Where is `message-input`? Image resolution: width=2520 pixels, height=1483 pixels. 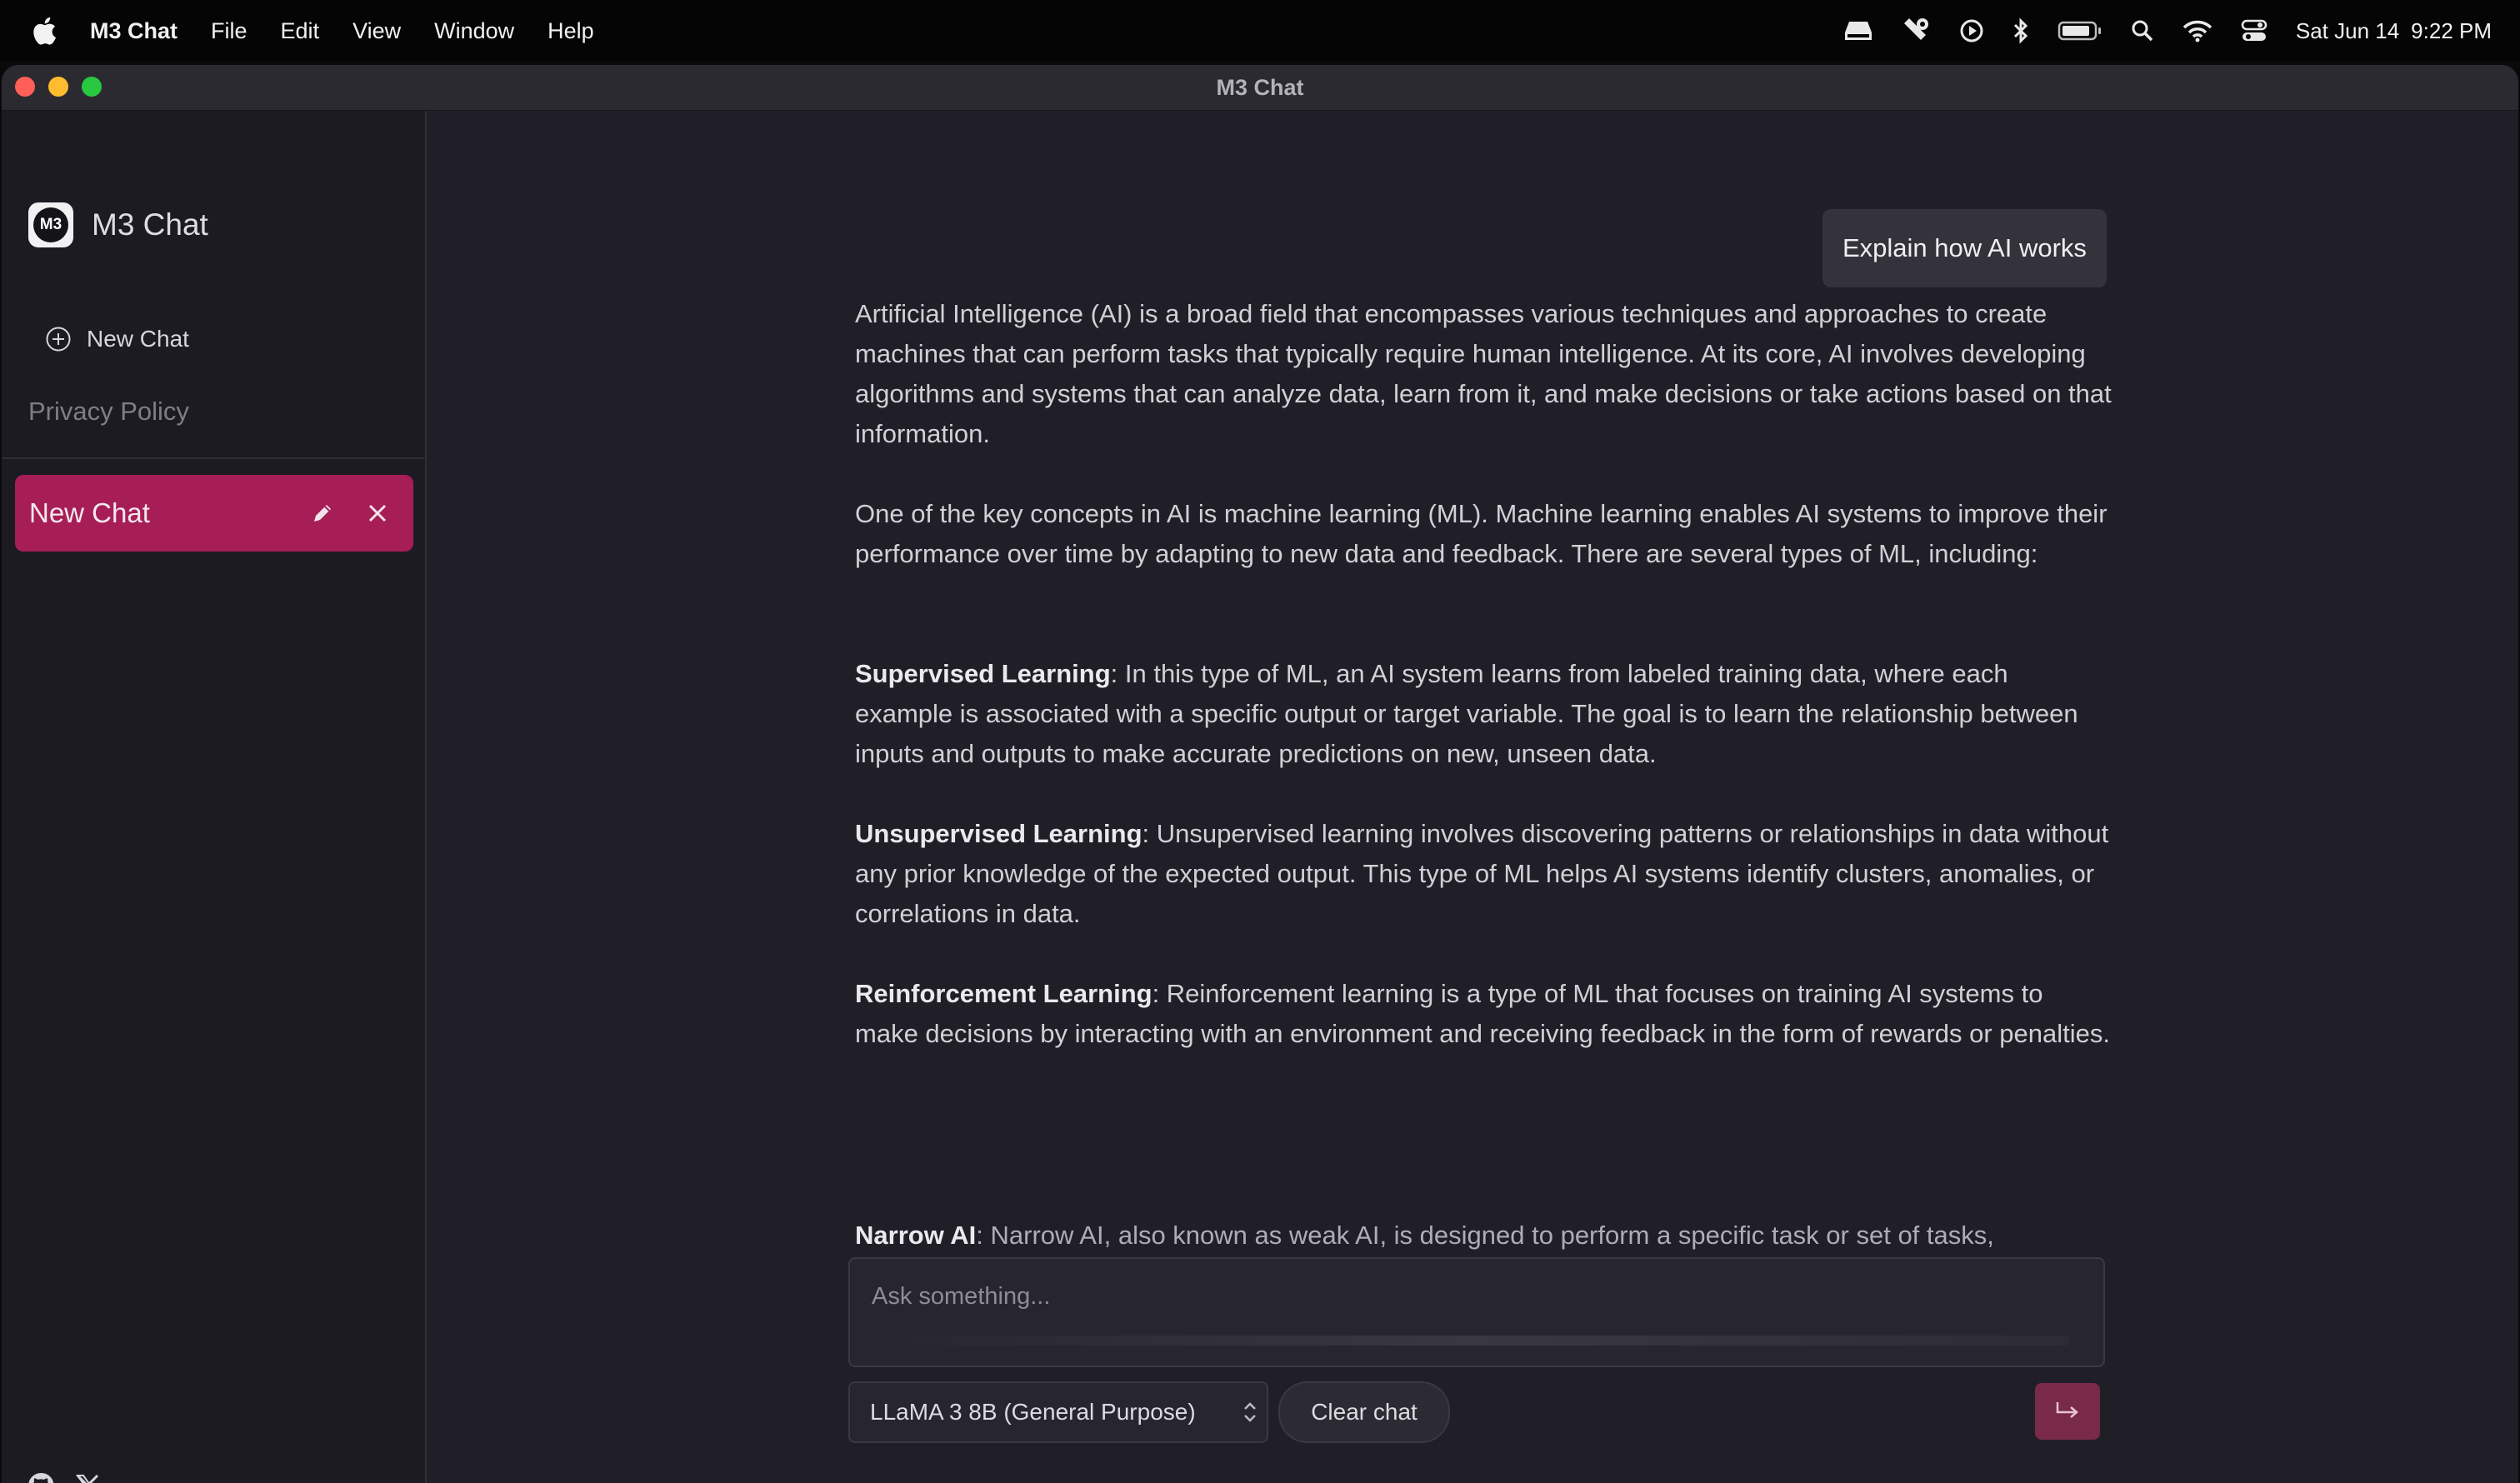
message-input is located at coordinates (1471, 1296).